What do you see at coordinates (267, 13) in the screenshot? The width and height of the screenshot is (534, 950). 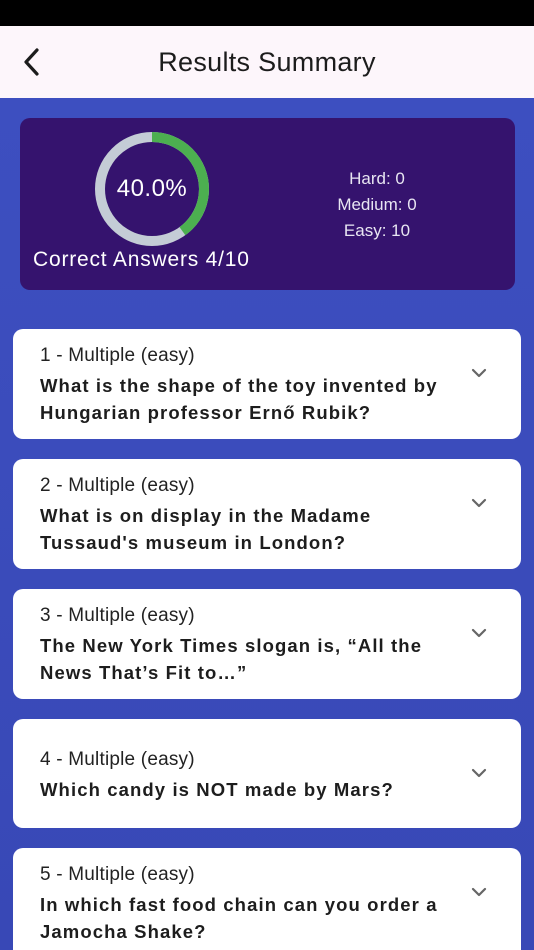 I see `status-bar` at bounding box center [267, 13].